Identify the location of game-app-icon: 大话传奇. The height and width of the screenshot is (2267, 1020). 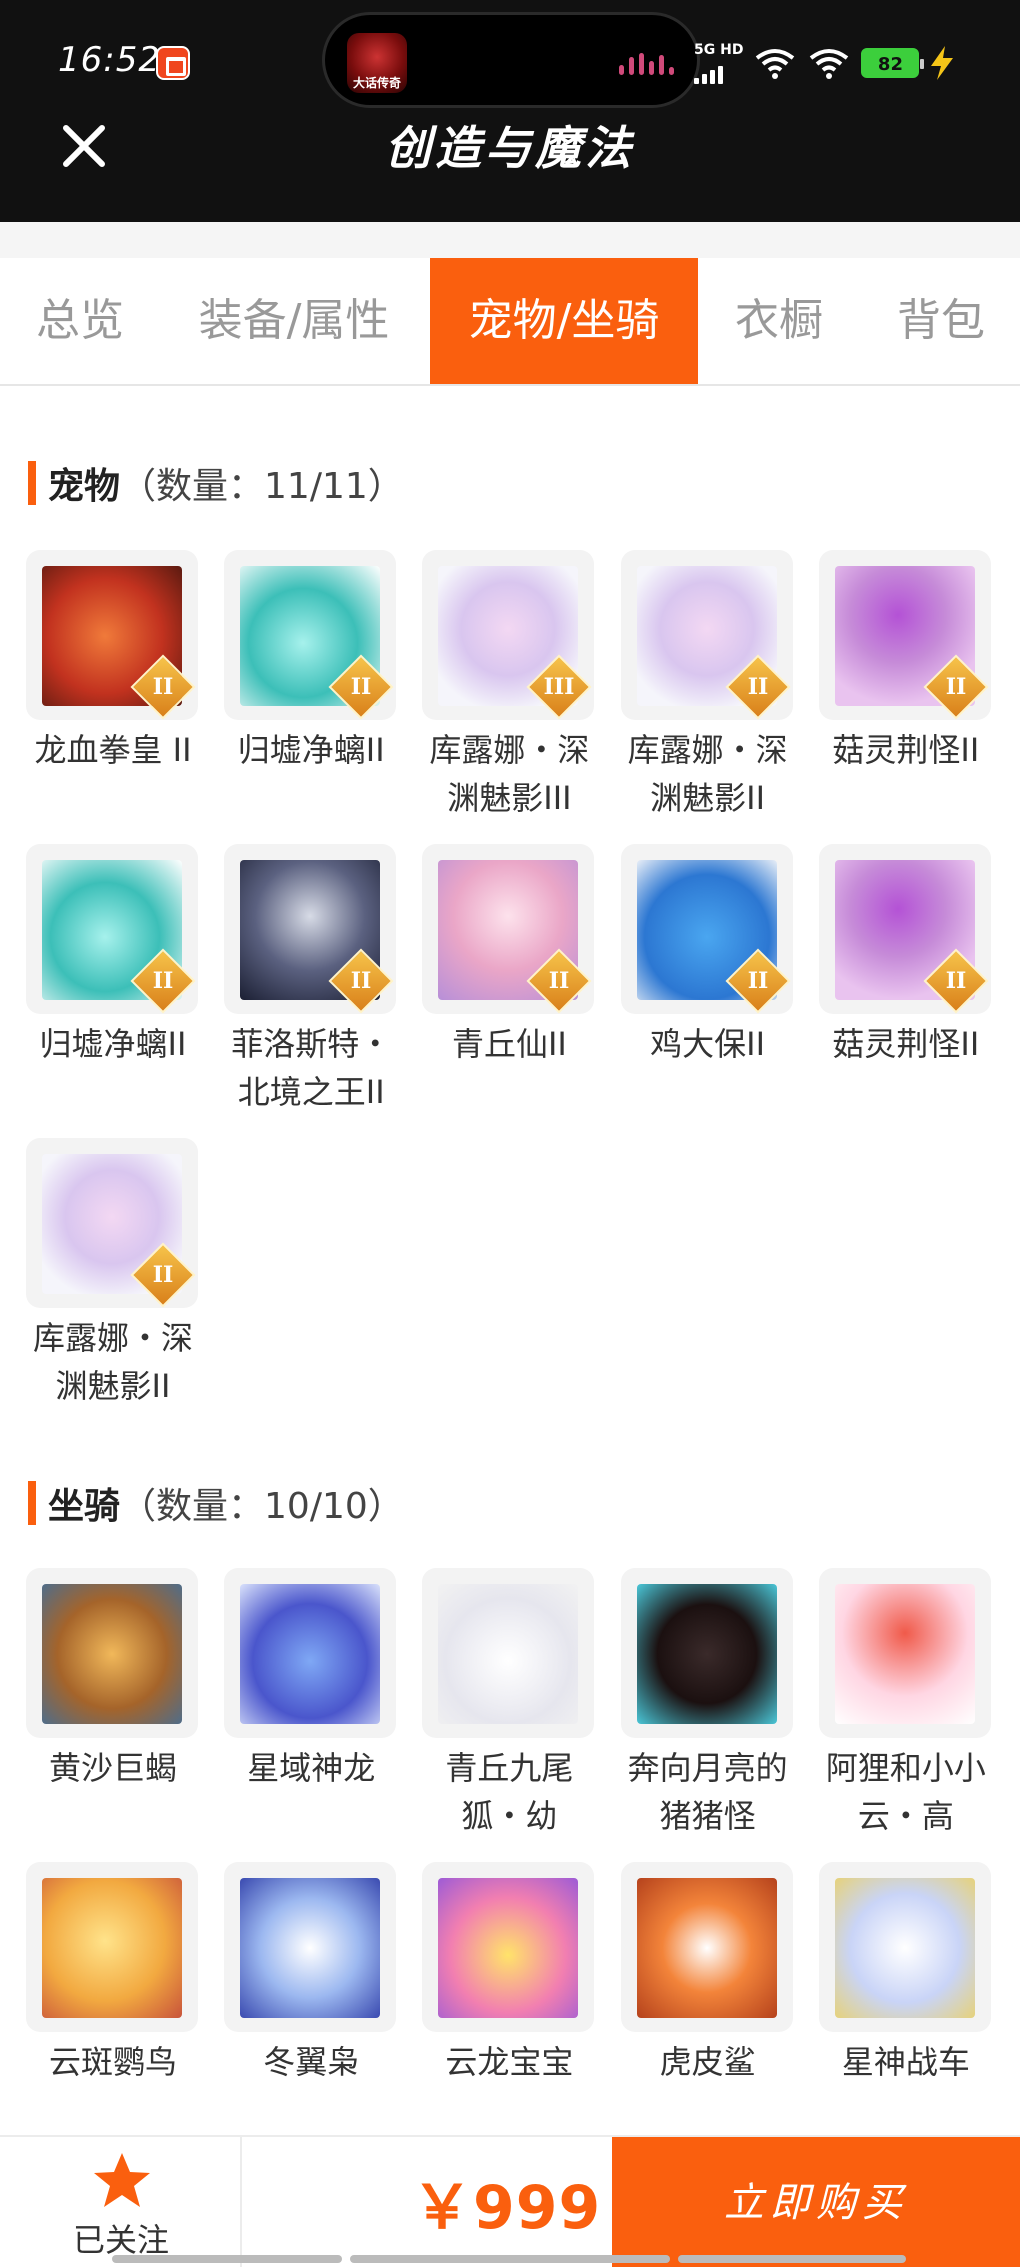
(377, 63).